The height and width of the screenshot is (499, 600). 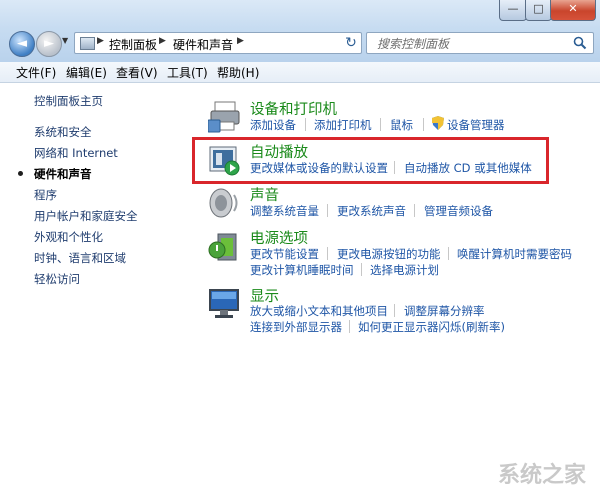 I want to click on title-bar: — □ ✕ ◄ ► ▼ ▶ 控制面板 ▶ 硬件和声音 ▶ ↻, so click(x=300, y=31).